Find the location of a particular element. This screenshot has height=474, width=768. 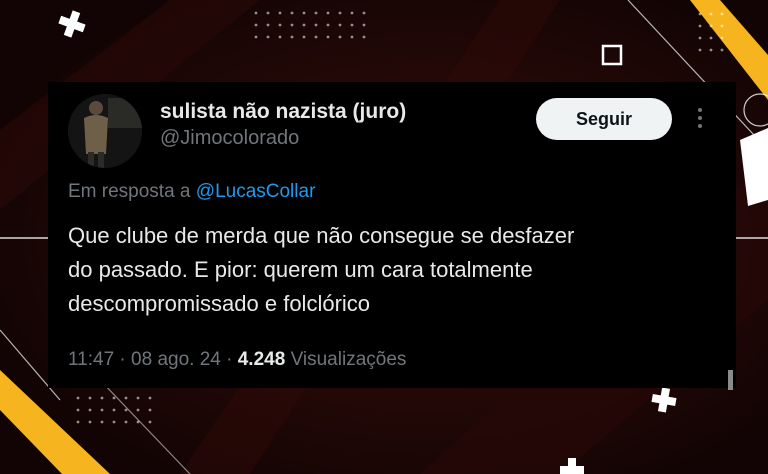

tweet-time: 11:47 is located at coordinates (91, 359).